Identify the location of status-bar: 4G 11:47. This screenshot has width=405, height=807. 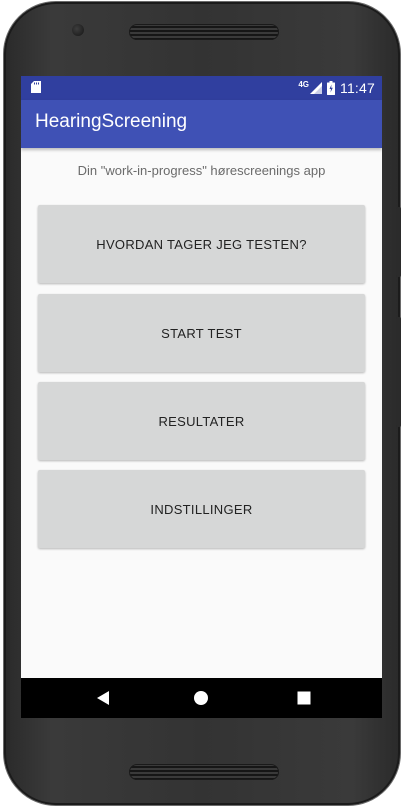
(201, 88).